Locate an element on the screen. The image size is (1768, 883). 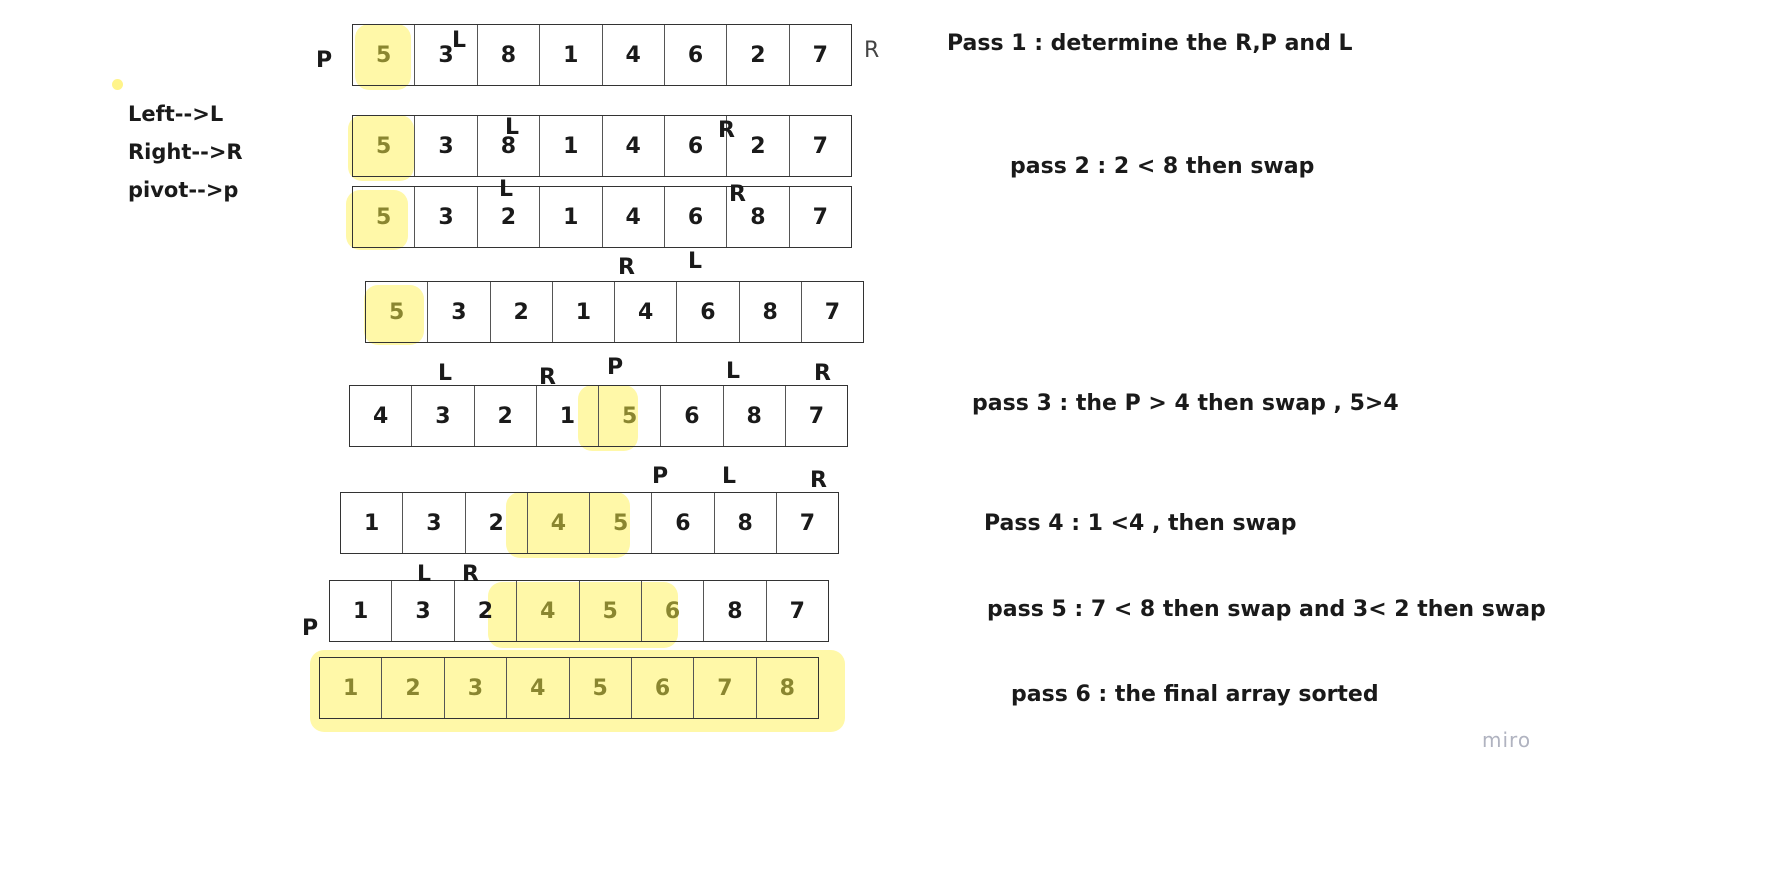
legend-left: Left-->L is located at coordinates (176, 114).